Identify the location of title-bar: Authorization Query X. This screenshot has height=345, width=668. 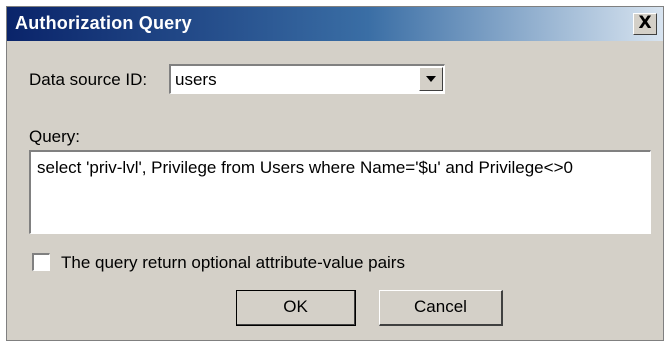
(335, 24).